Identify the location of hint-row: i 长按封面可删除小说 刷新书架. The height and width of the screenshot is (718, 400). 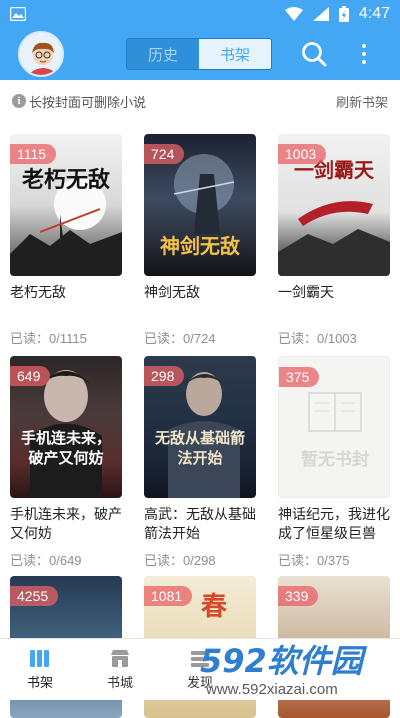
(200, 101).